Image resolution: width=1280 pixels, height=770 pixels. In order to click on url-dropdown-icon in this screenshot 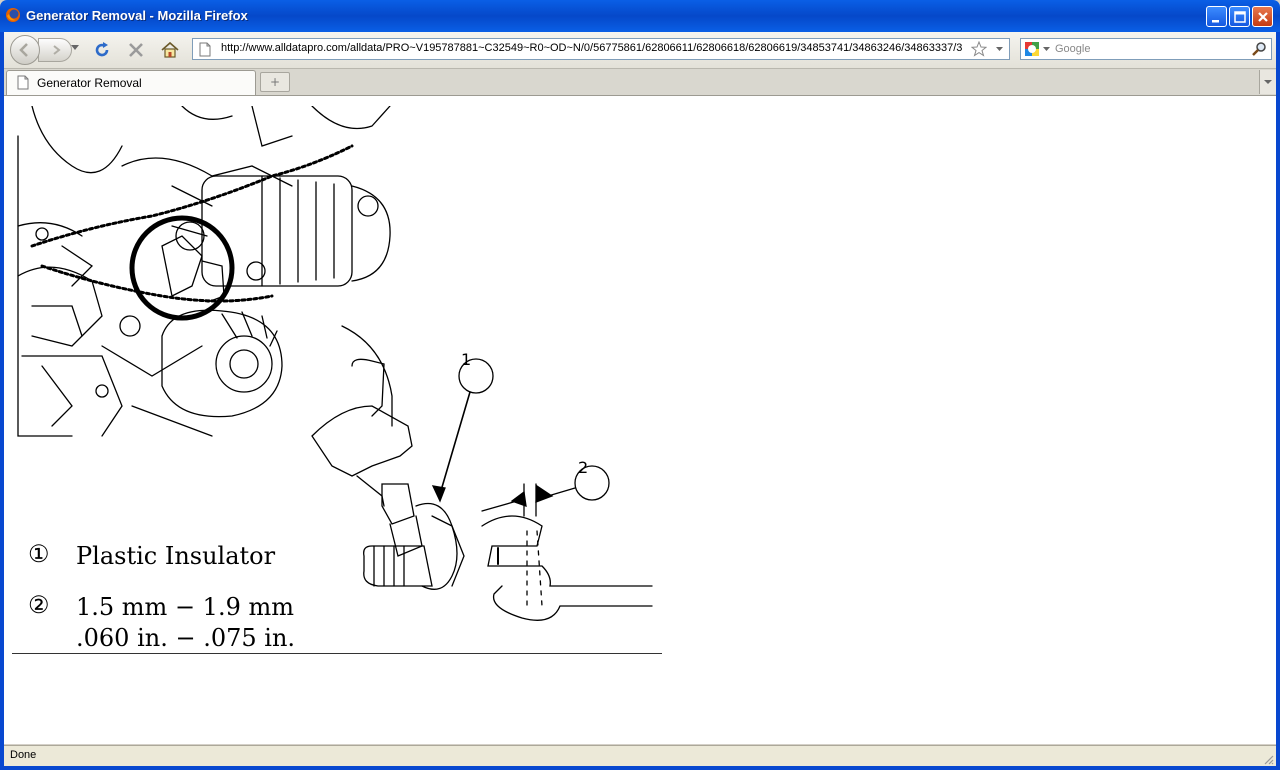, I will do `click(999, 49)`.